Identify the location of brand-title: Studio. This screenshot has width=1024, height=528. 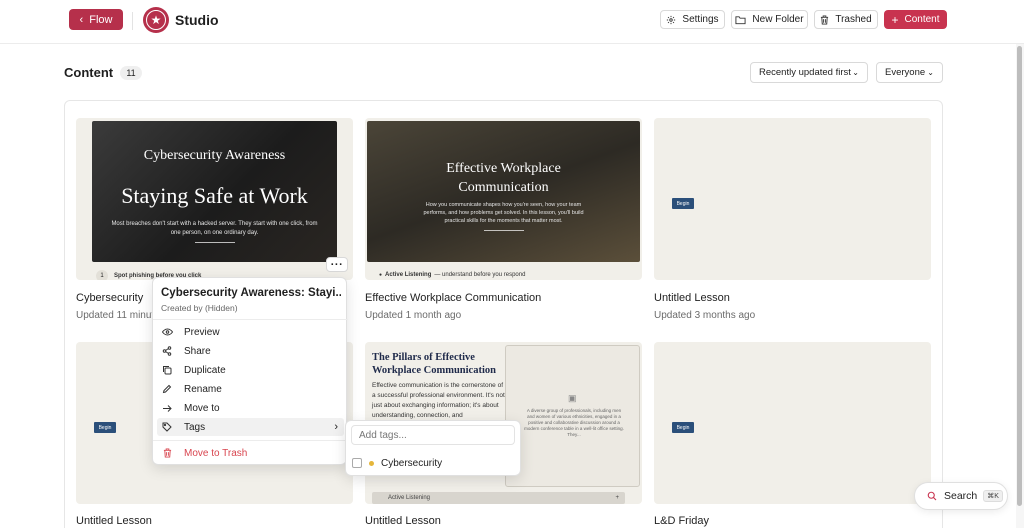
(197, 20).